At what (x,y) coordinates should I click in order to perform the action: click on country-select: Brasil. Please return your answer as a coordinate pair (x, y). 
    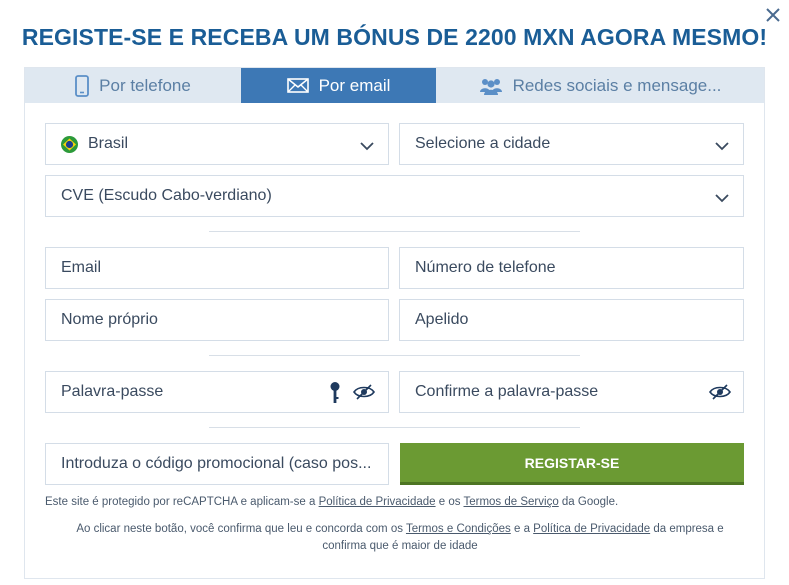
    Looking at the image, I should click on (217, 144).